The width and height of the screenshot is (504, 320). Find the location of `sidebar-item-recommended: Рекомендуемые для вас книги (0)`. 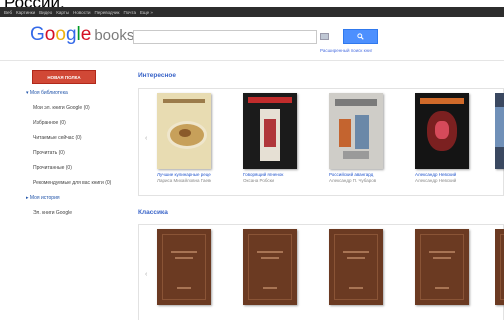

sidebar-item-recommended: Рекомендуемые для вас книги (0) is located at coordinates (74, 183).